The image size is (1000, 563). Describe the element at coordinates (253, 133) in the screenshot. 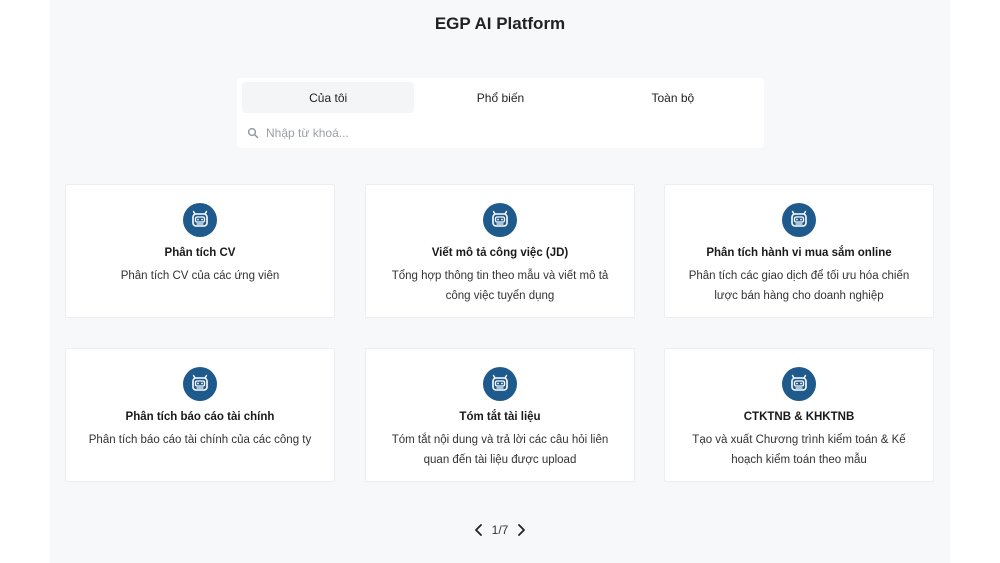

I see `search-icon` at that location.